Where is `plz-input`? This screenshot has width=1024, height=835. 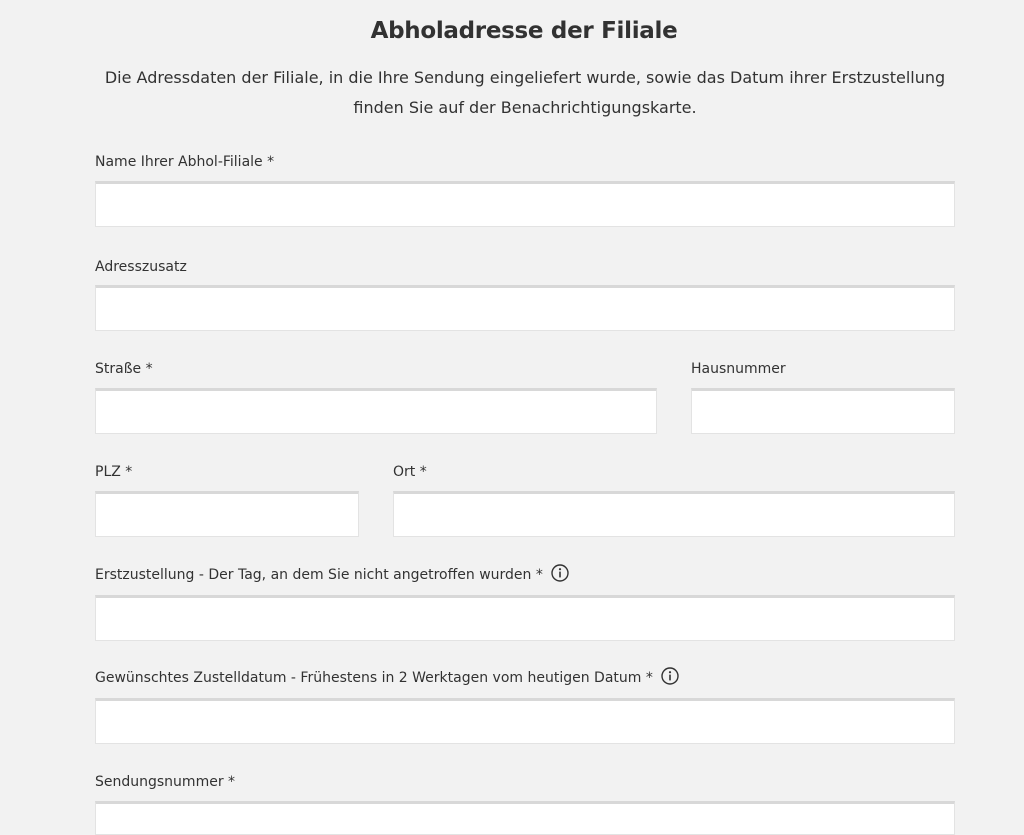 plz-input is located at coordinates (227, 514).